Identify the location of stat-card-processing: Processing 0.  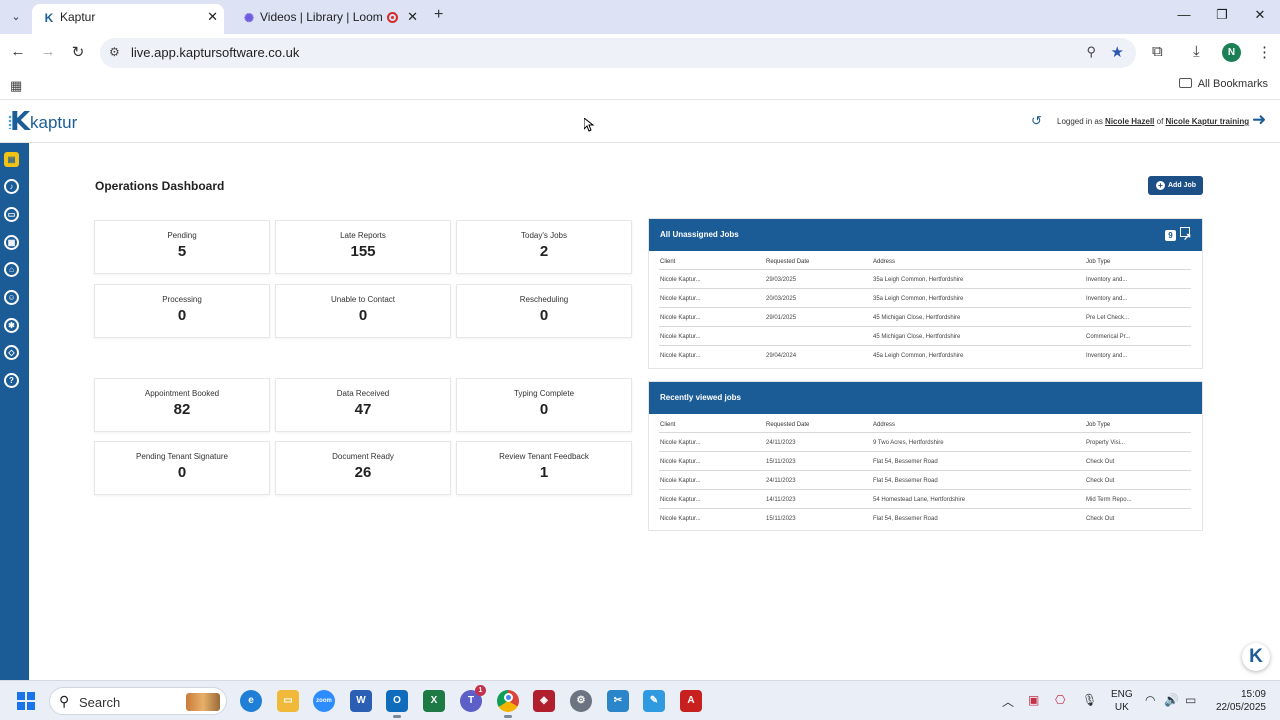
(182, 311).